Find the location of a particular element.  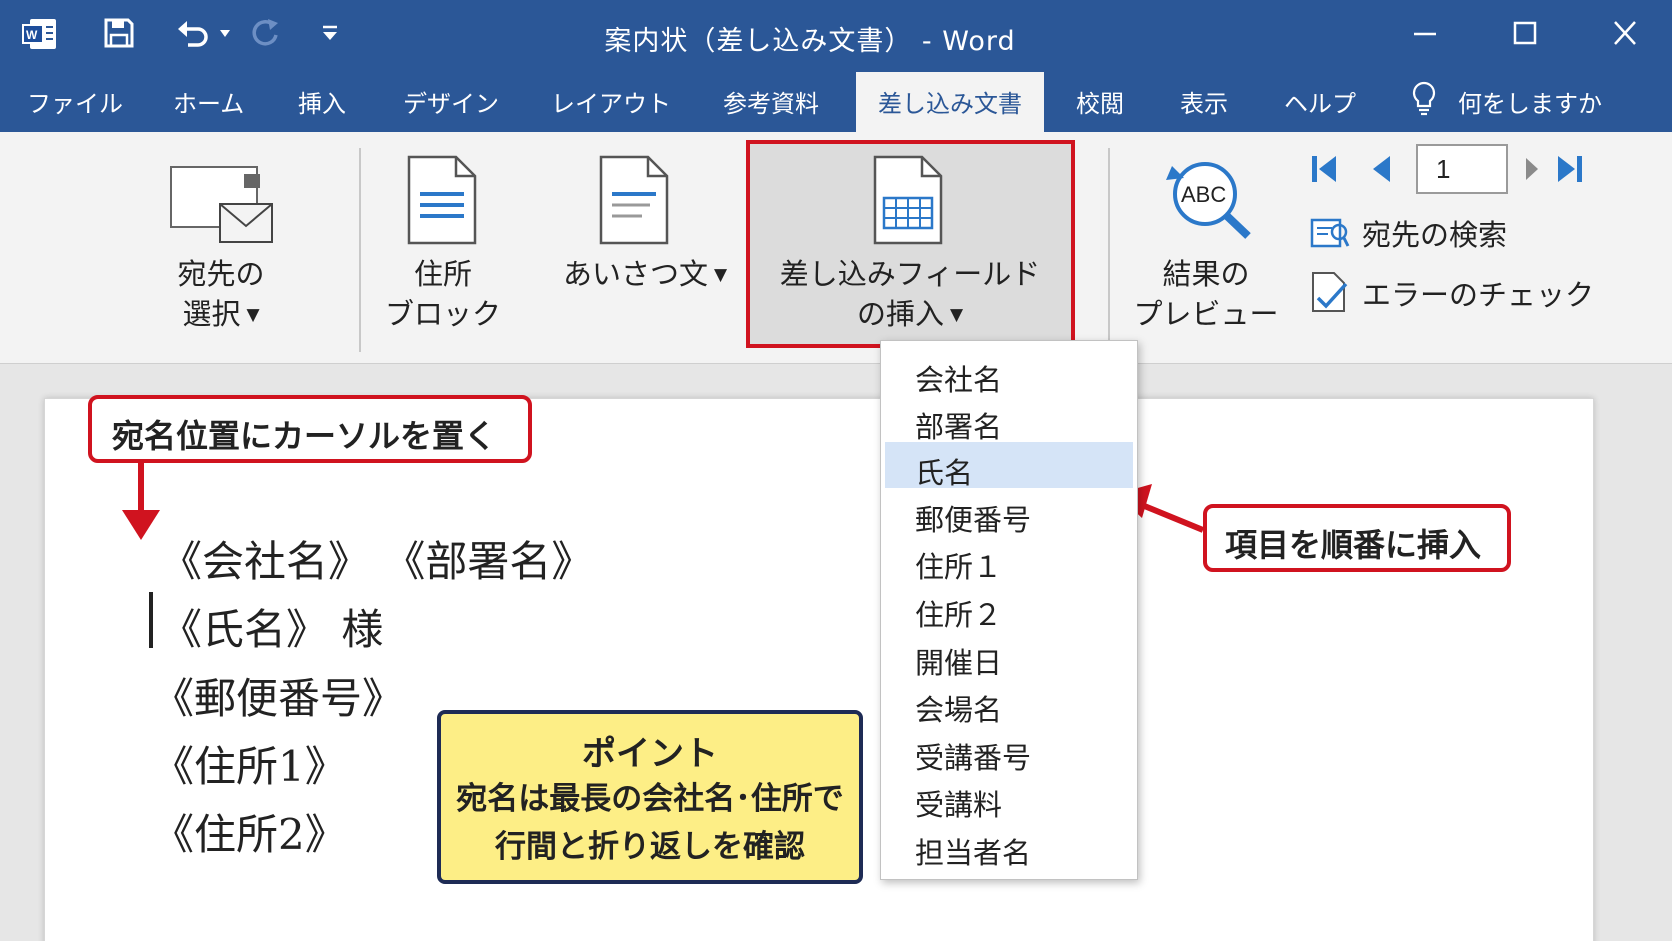

left-arrow-shaft is located at coordinates (1172, 517).